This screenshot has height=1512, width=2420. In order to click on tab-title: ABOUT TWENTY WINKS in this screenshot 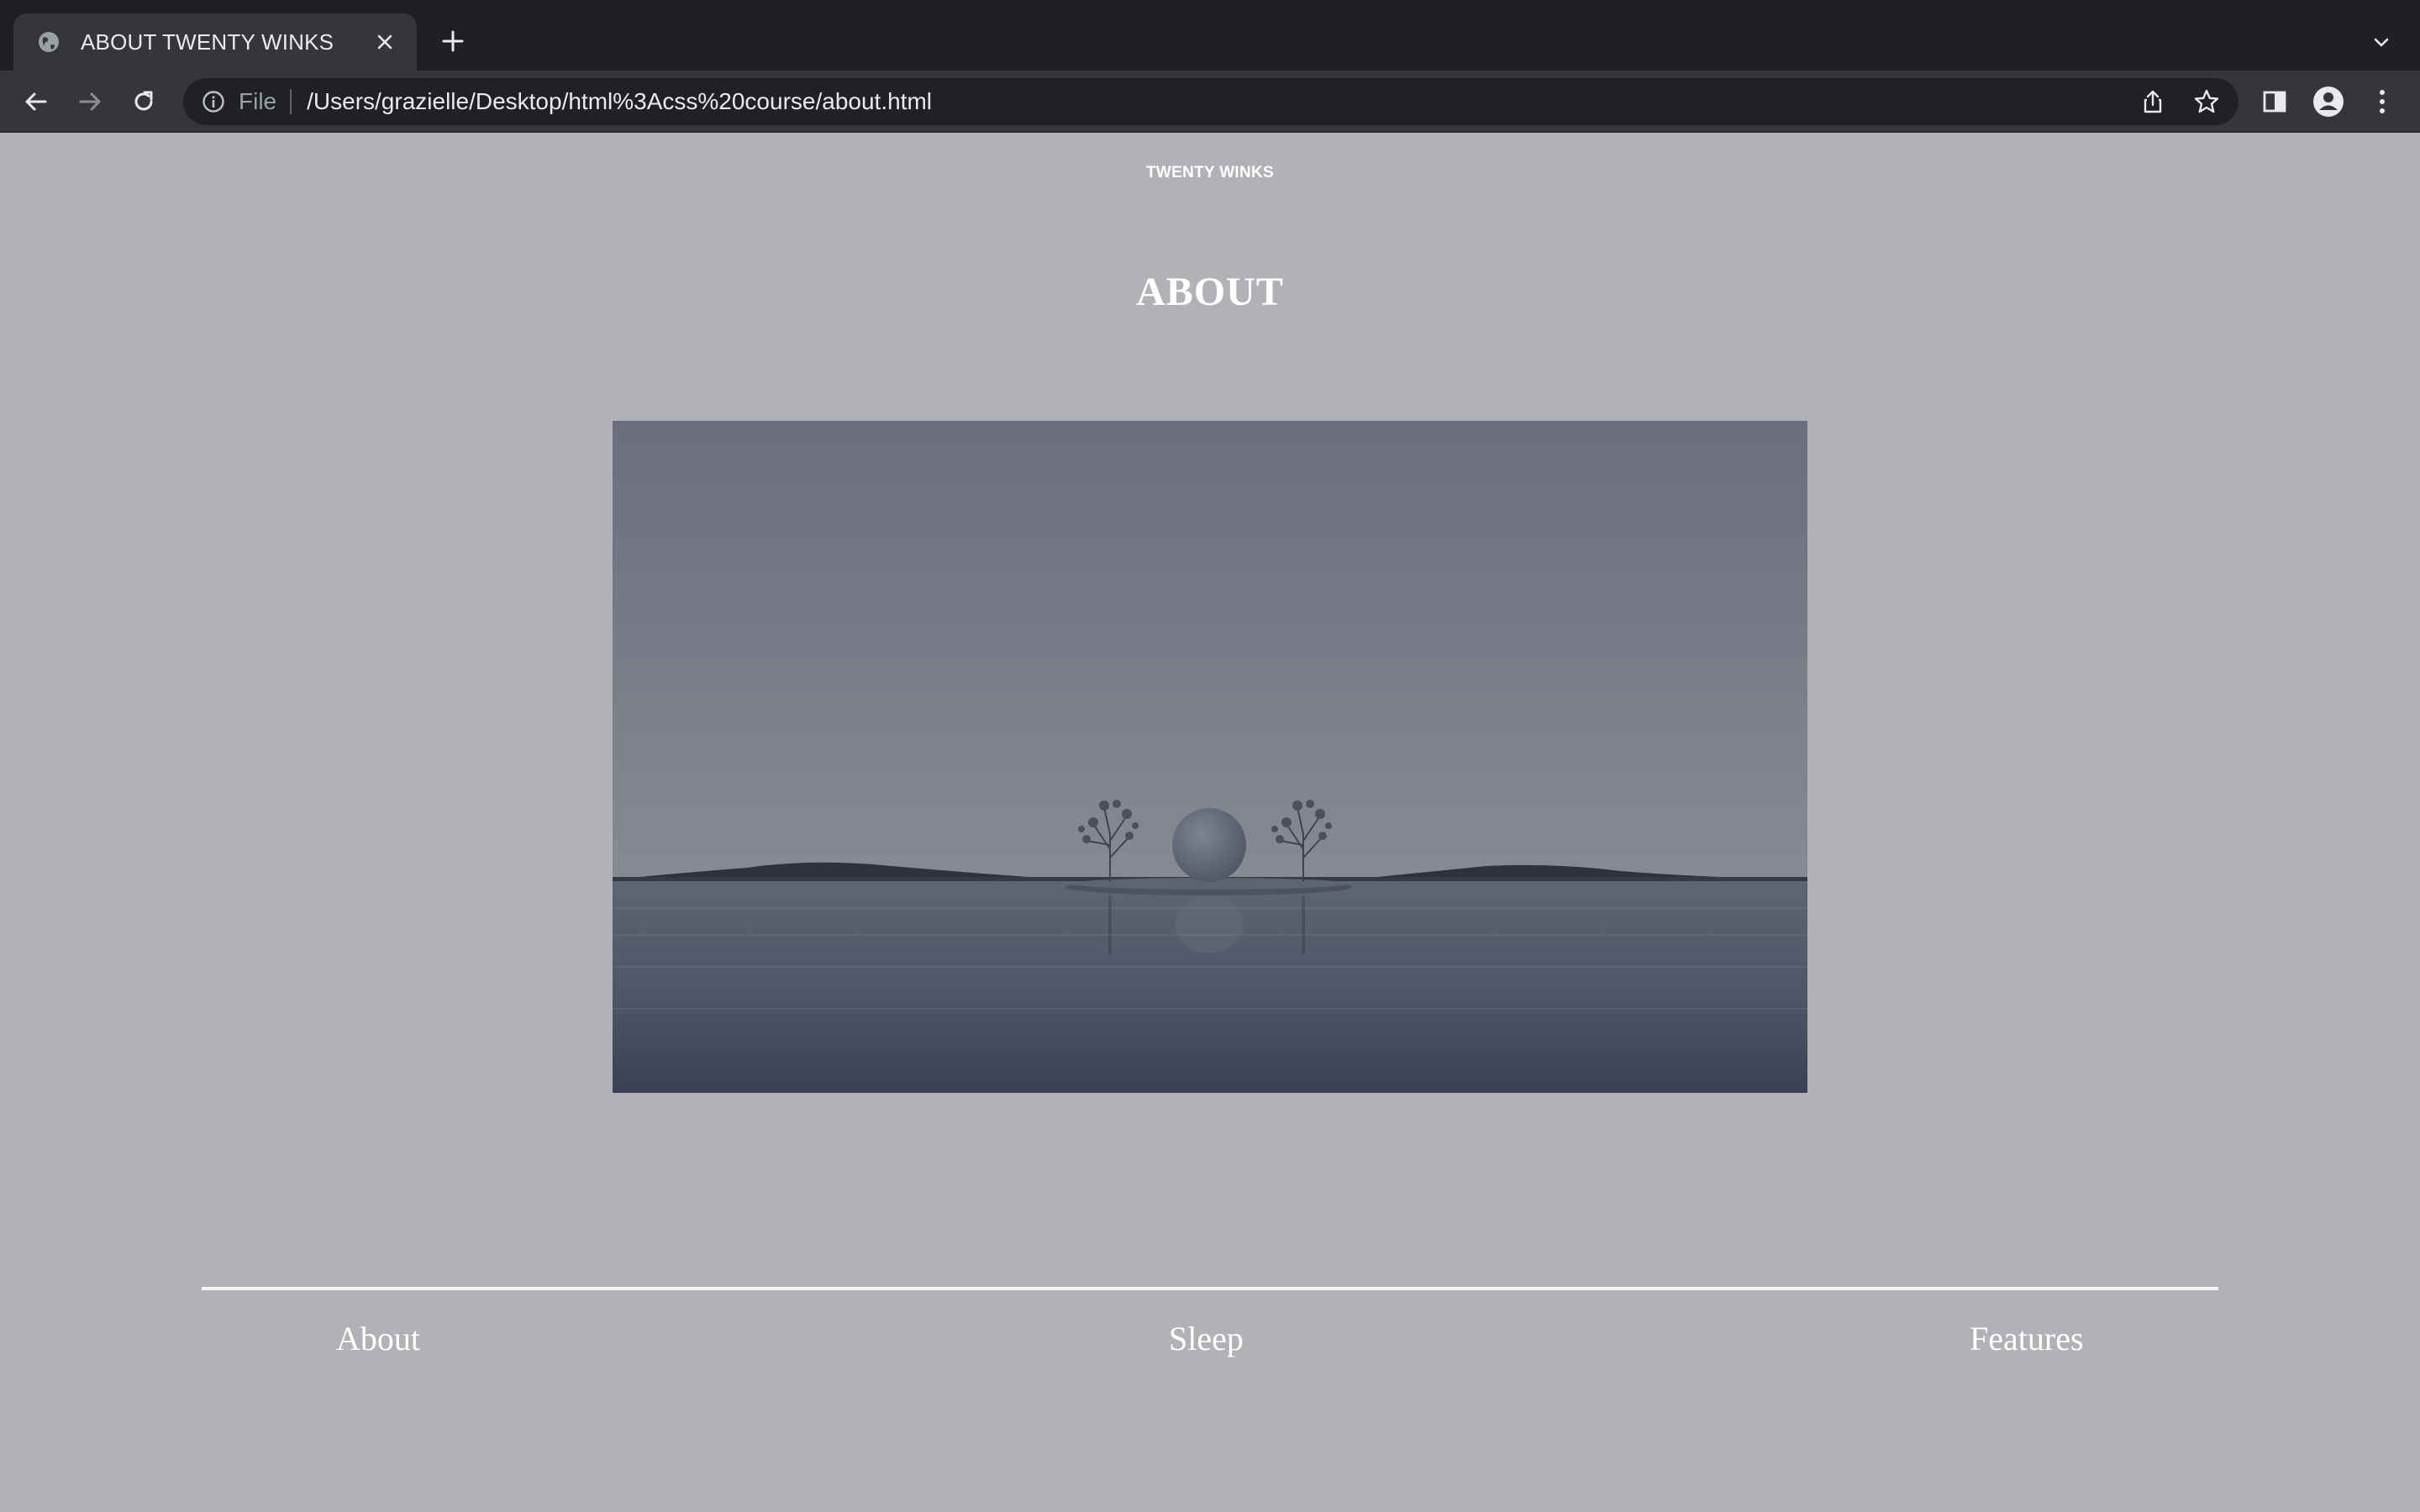, I will do `click(207, 42)`.